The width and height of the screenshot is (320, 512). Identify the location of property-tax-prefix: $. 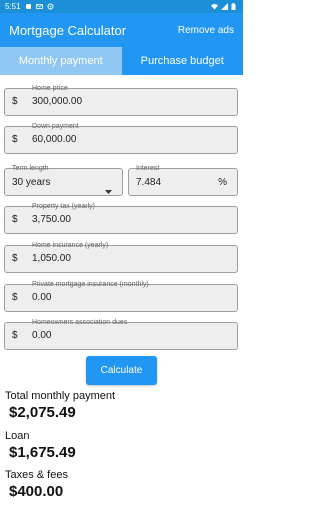
(15, 219).